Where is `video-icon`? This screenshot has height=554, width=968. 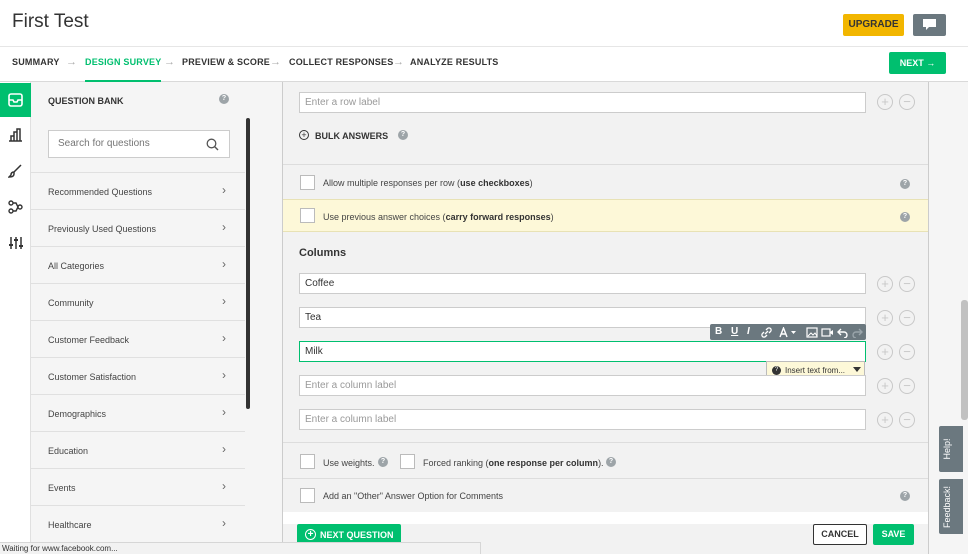 video-icon is located at coordinates (827, 332).